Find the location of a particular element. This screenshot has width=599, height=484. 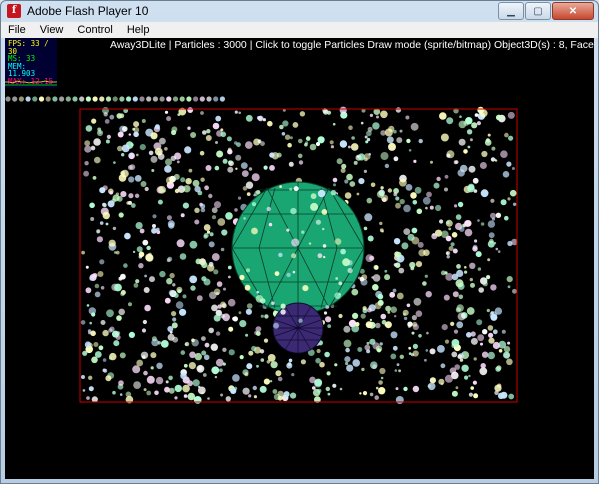

close-icon: ✕ is located at coordinates (573, 11).